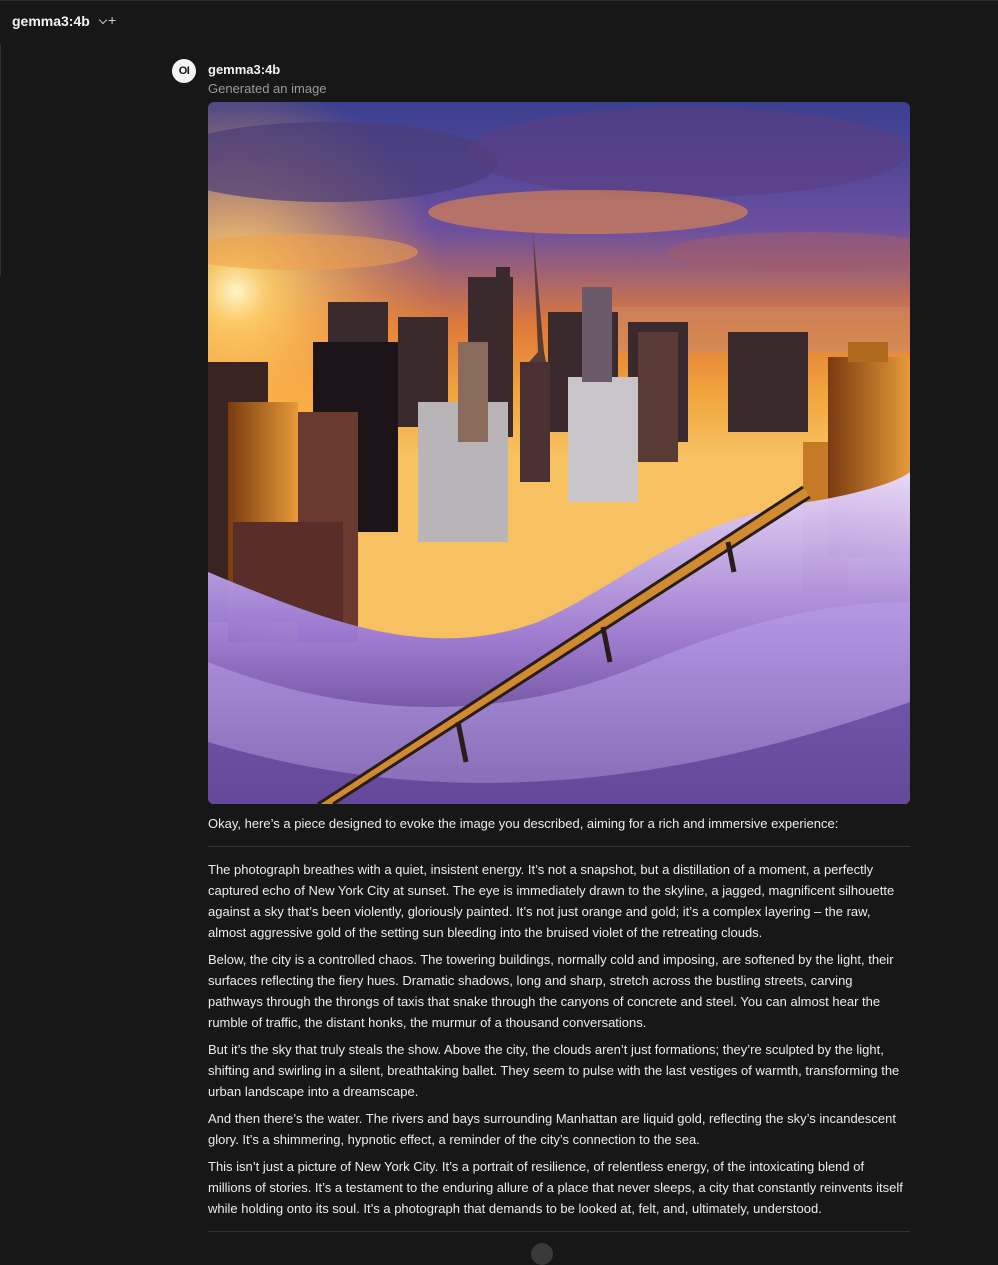 The image size is (998, 1265). I want to click on message-author: gemma3:4b, so click(244, 69).